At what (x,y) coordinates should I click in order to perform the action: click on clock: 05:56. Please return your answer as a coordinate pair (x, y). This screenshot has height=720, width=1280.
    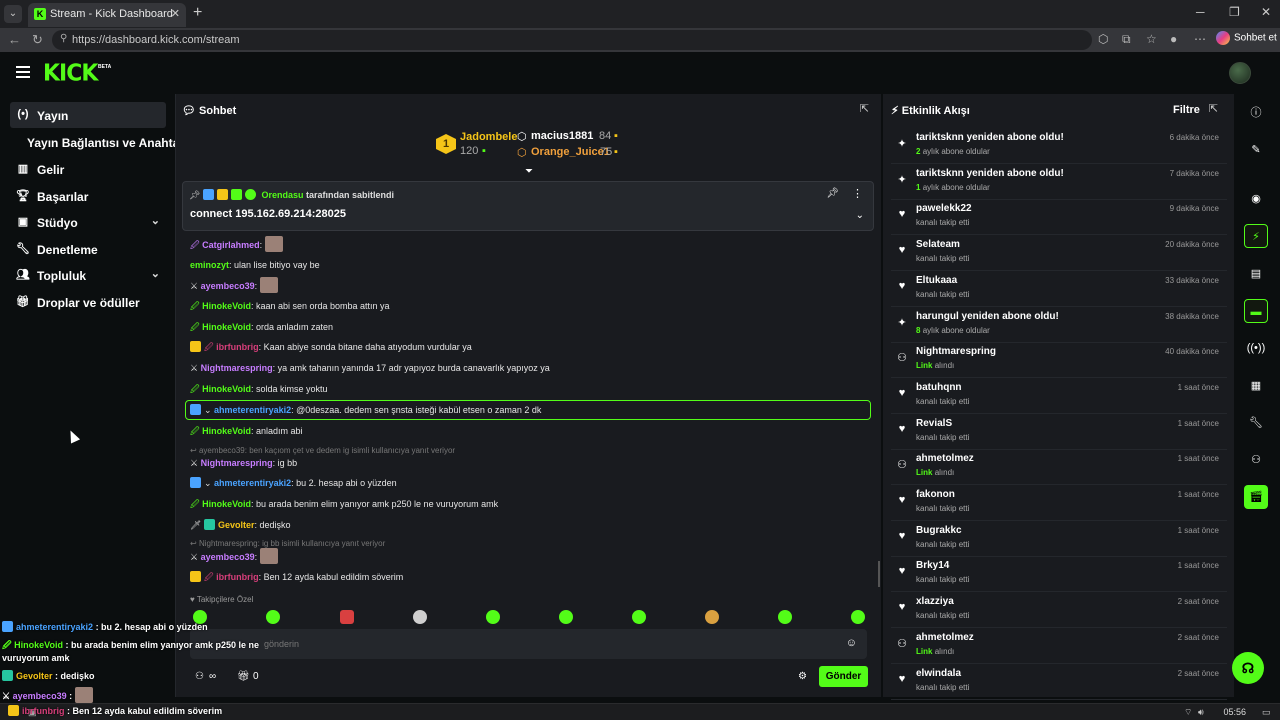
    Looking at the image, I should click on (1234, 712).